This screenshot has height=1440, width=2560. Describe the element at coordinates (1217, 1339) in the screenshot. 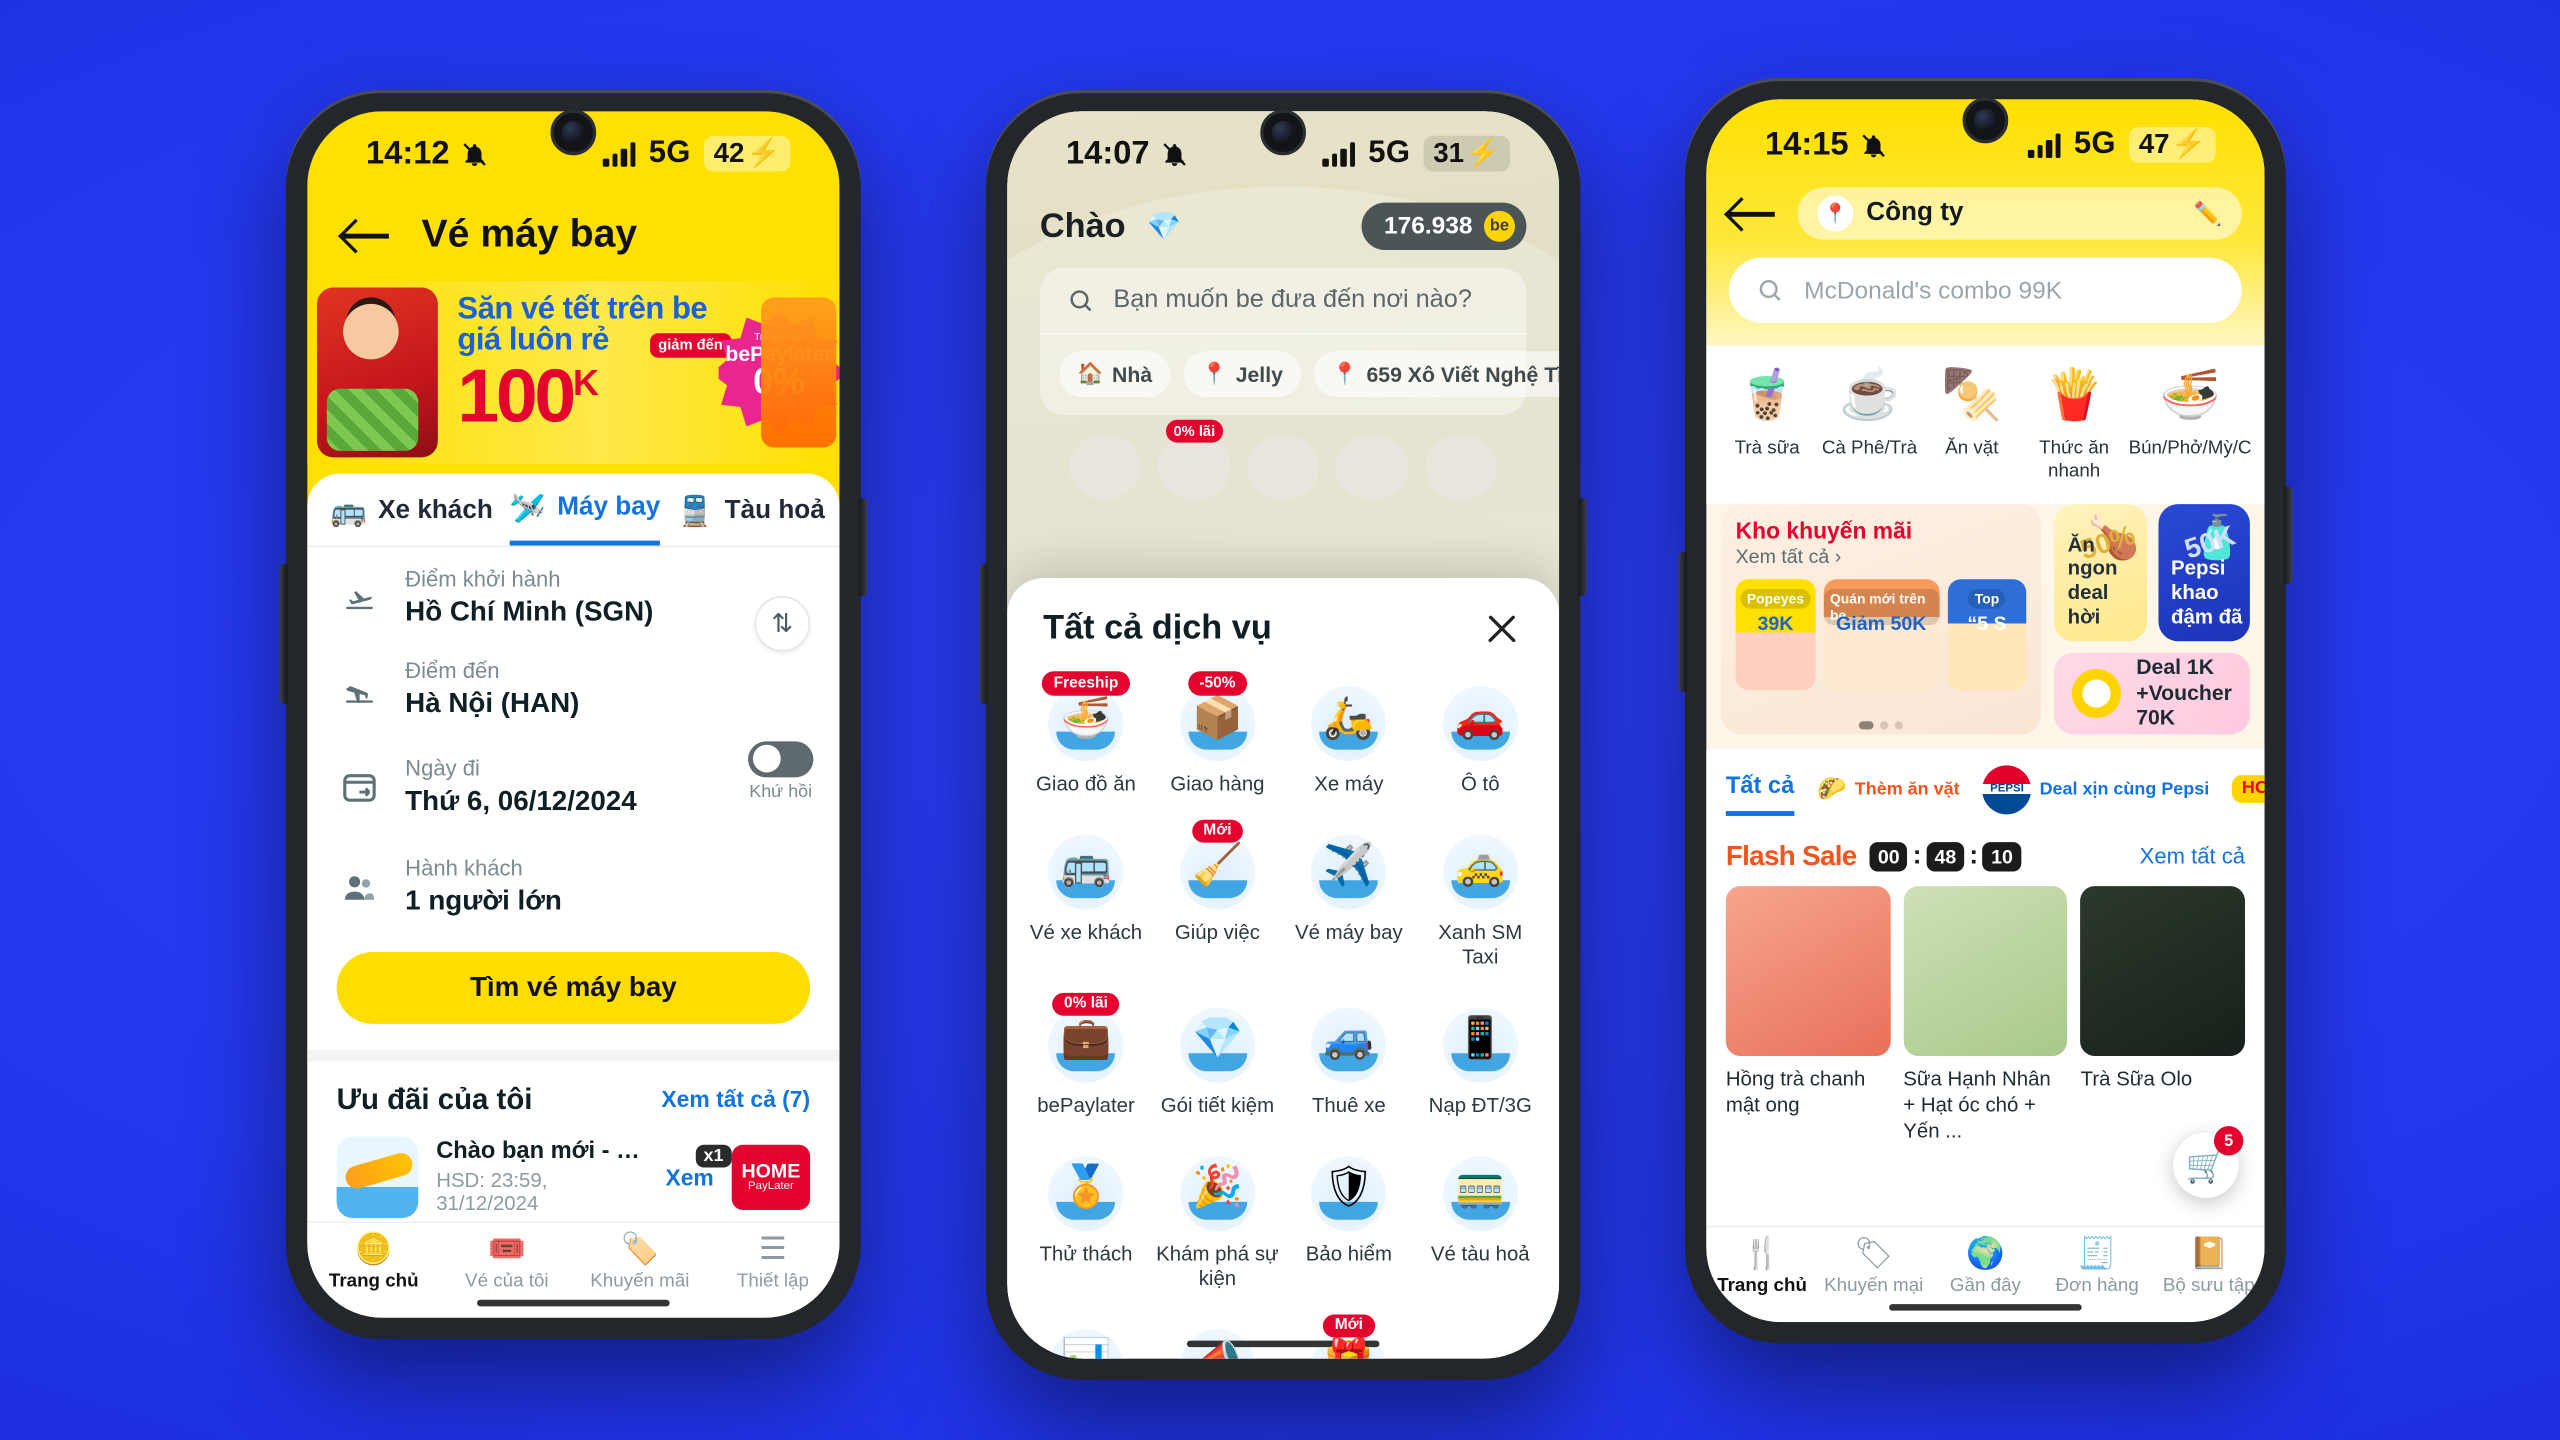

I see `service-item: 📣Giới thiệu` at that location.